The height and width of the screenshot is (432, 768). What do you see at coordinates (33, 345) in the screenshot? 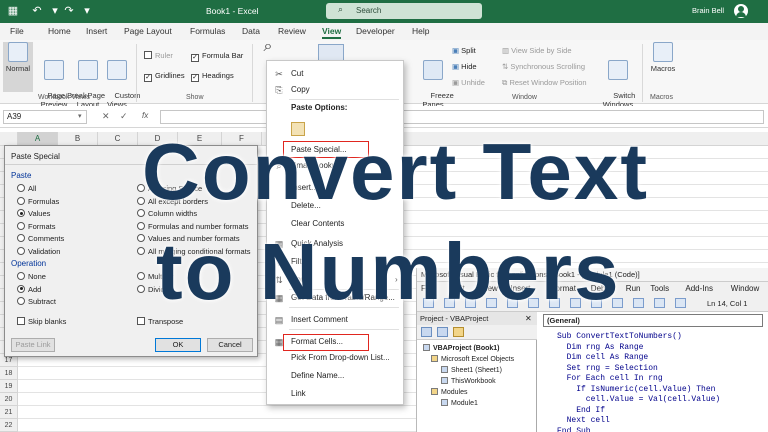
I see `paste-link-button: Paste Link` at bounding box center [33, 345].